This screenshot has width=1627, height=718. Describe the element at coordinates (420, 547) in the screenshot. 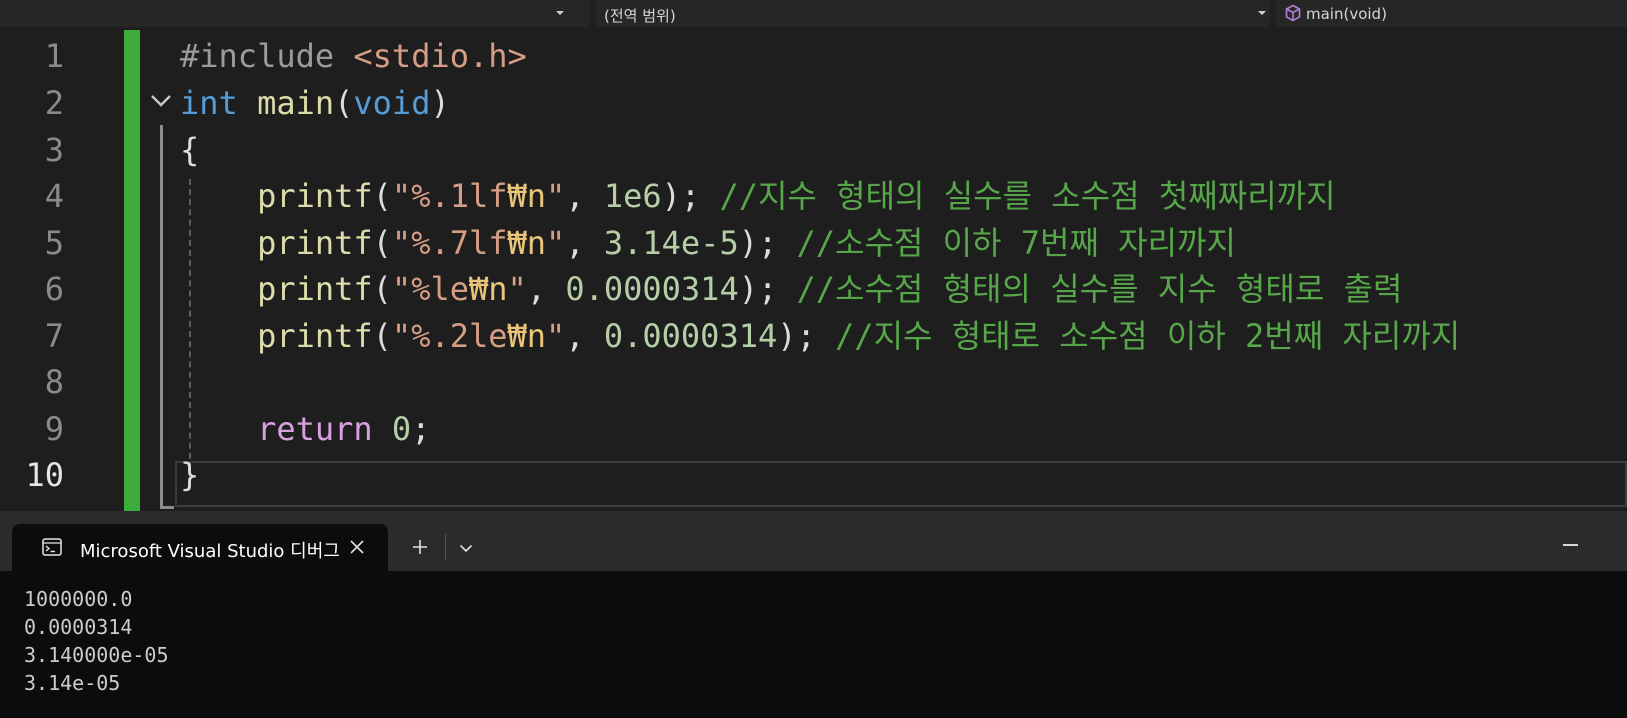

I see `plus-icon` at that location.